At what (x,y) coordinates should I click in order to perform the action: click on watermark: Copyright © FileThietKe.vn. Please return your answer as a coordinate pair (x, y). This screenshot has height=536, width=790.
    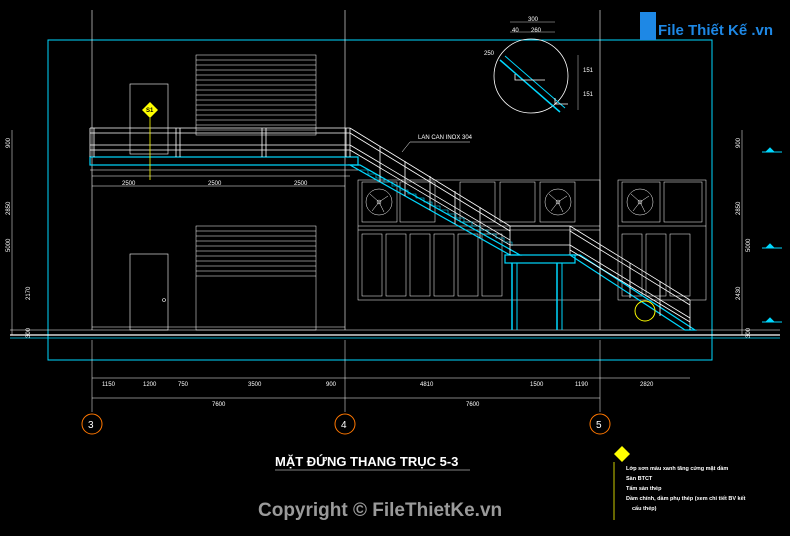
    Looking at the image, I should click on (380, 510).